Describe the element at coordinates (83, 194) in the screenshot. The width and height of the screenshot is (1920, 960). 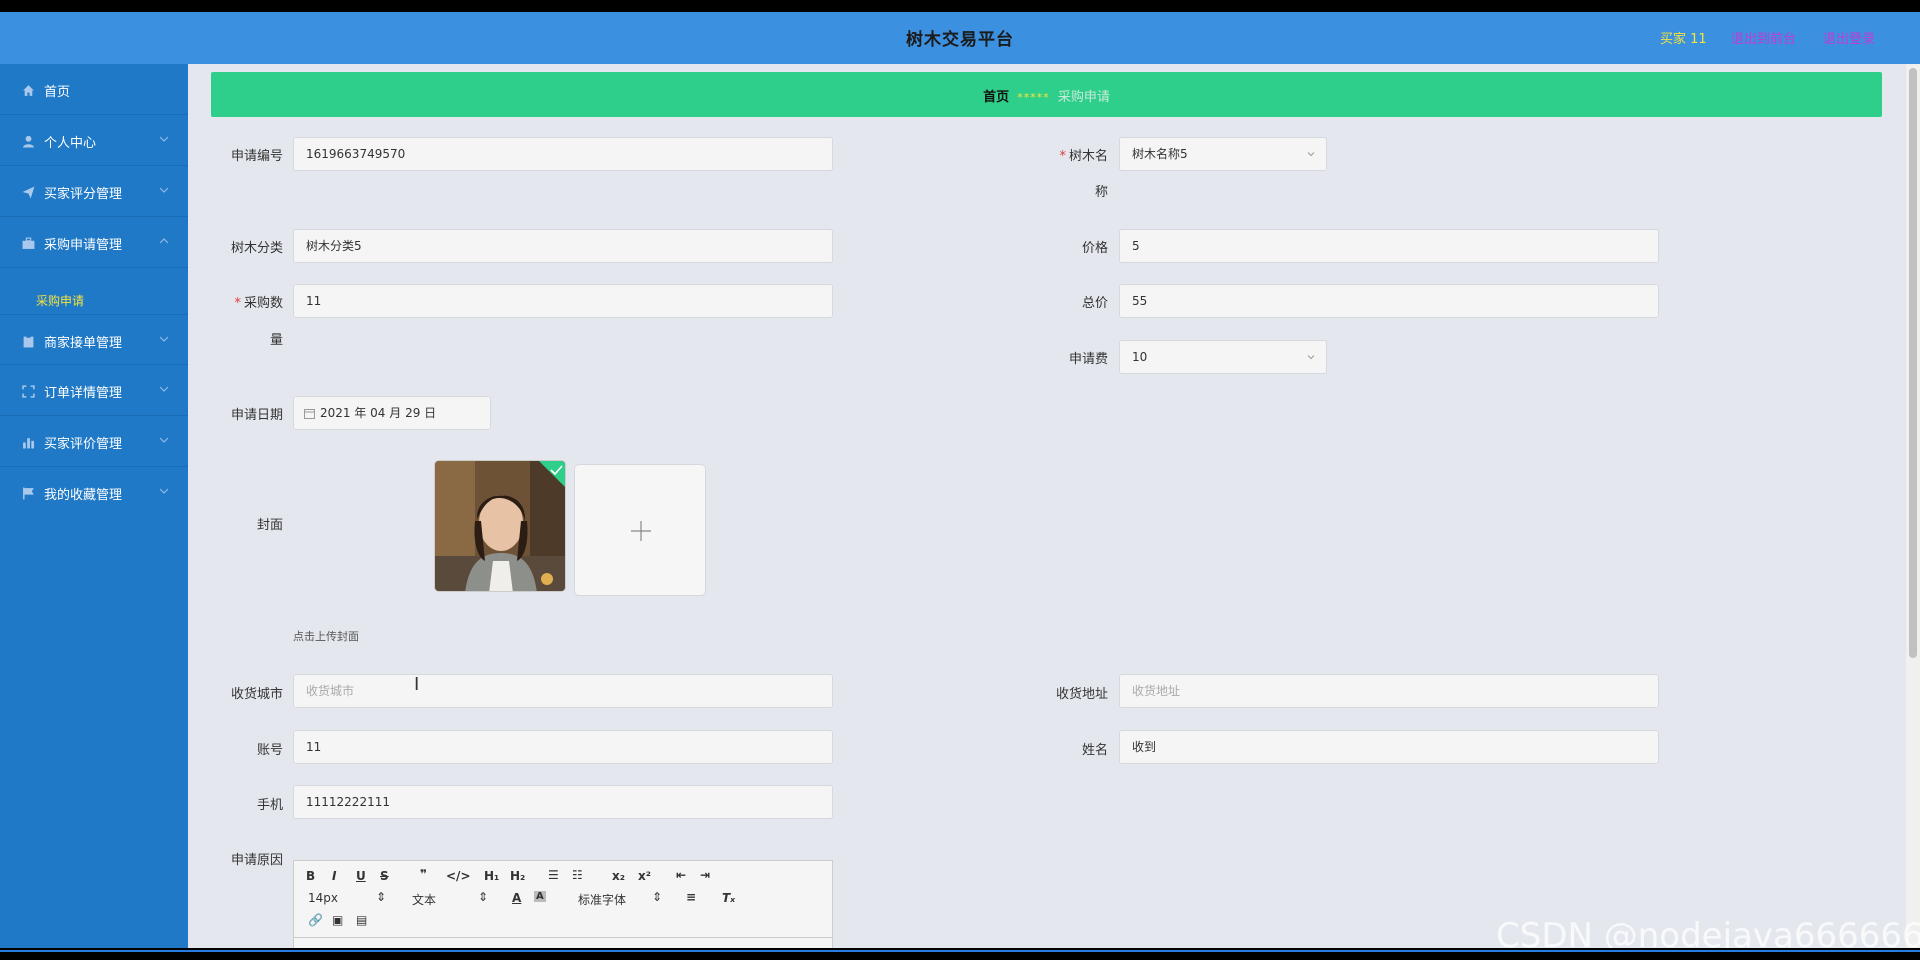
I see `sidebar-item-label: 买家评分管理` at that location.